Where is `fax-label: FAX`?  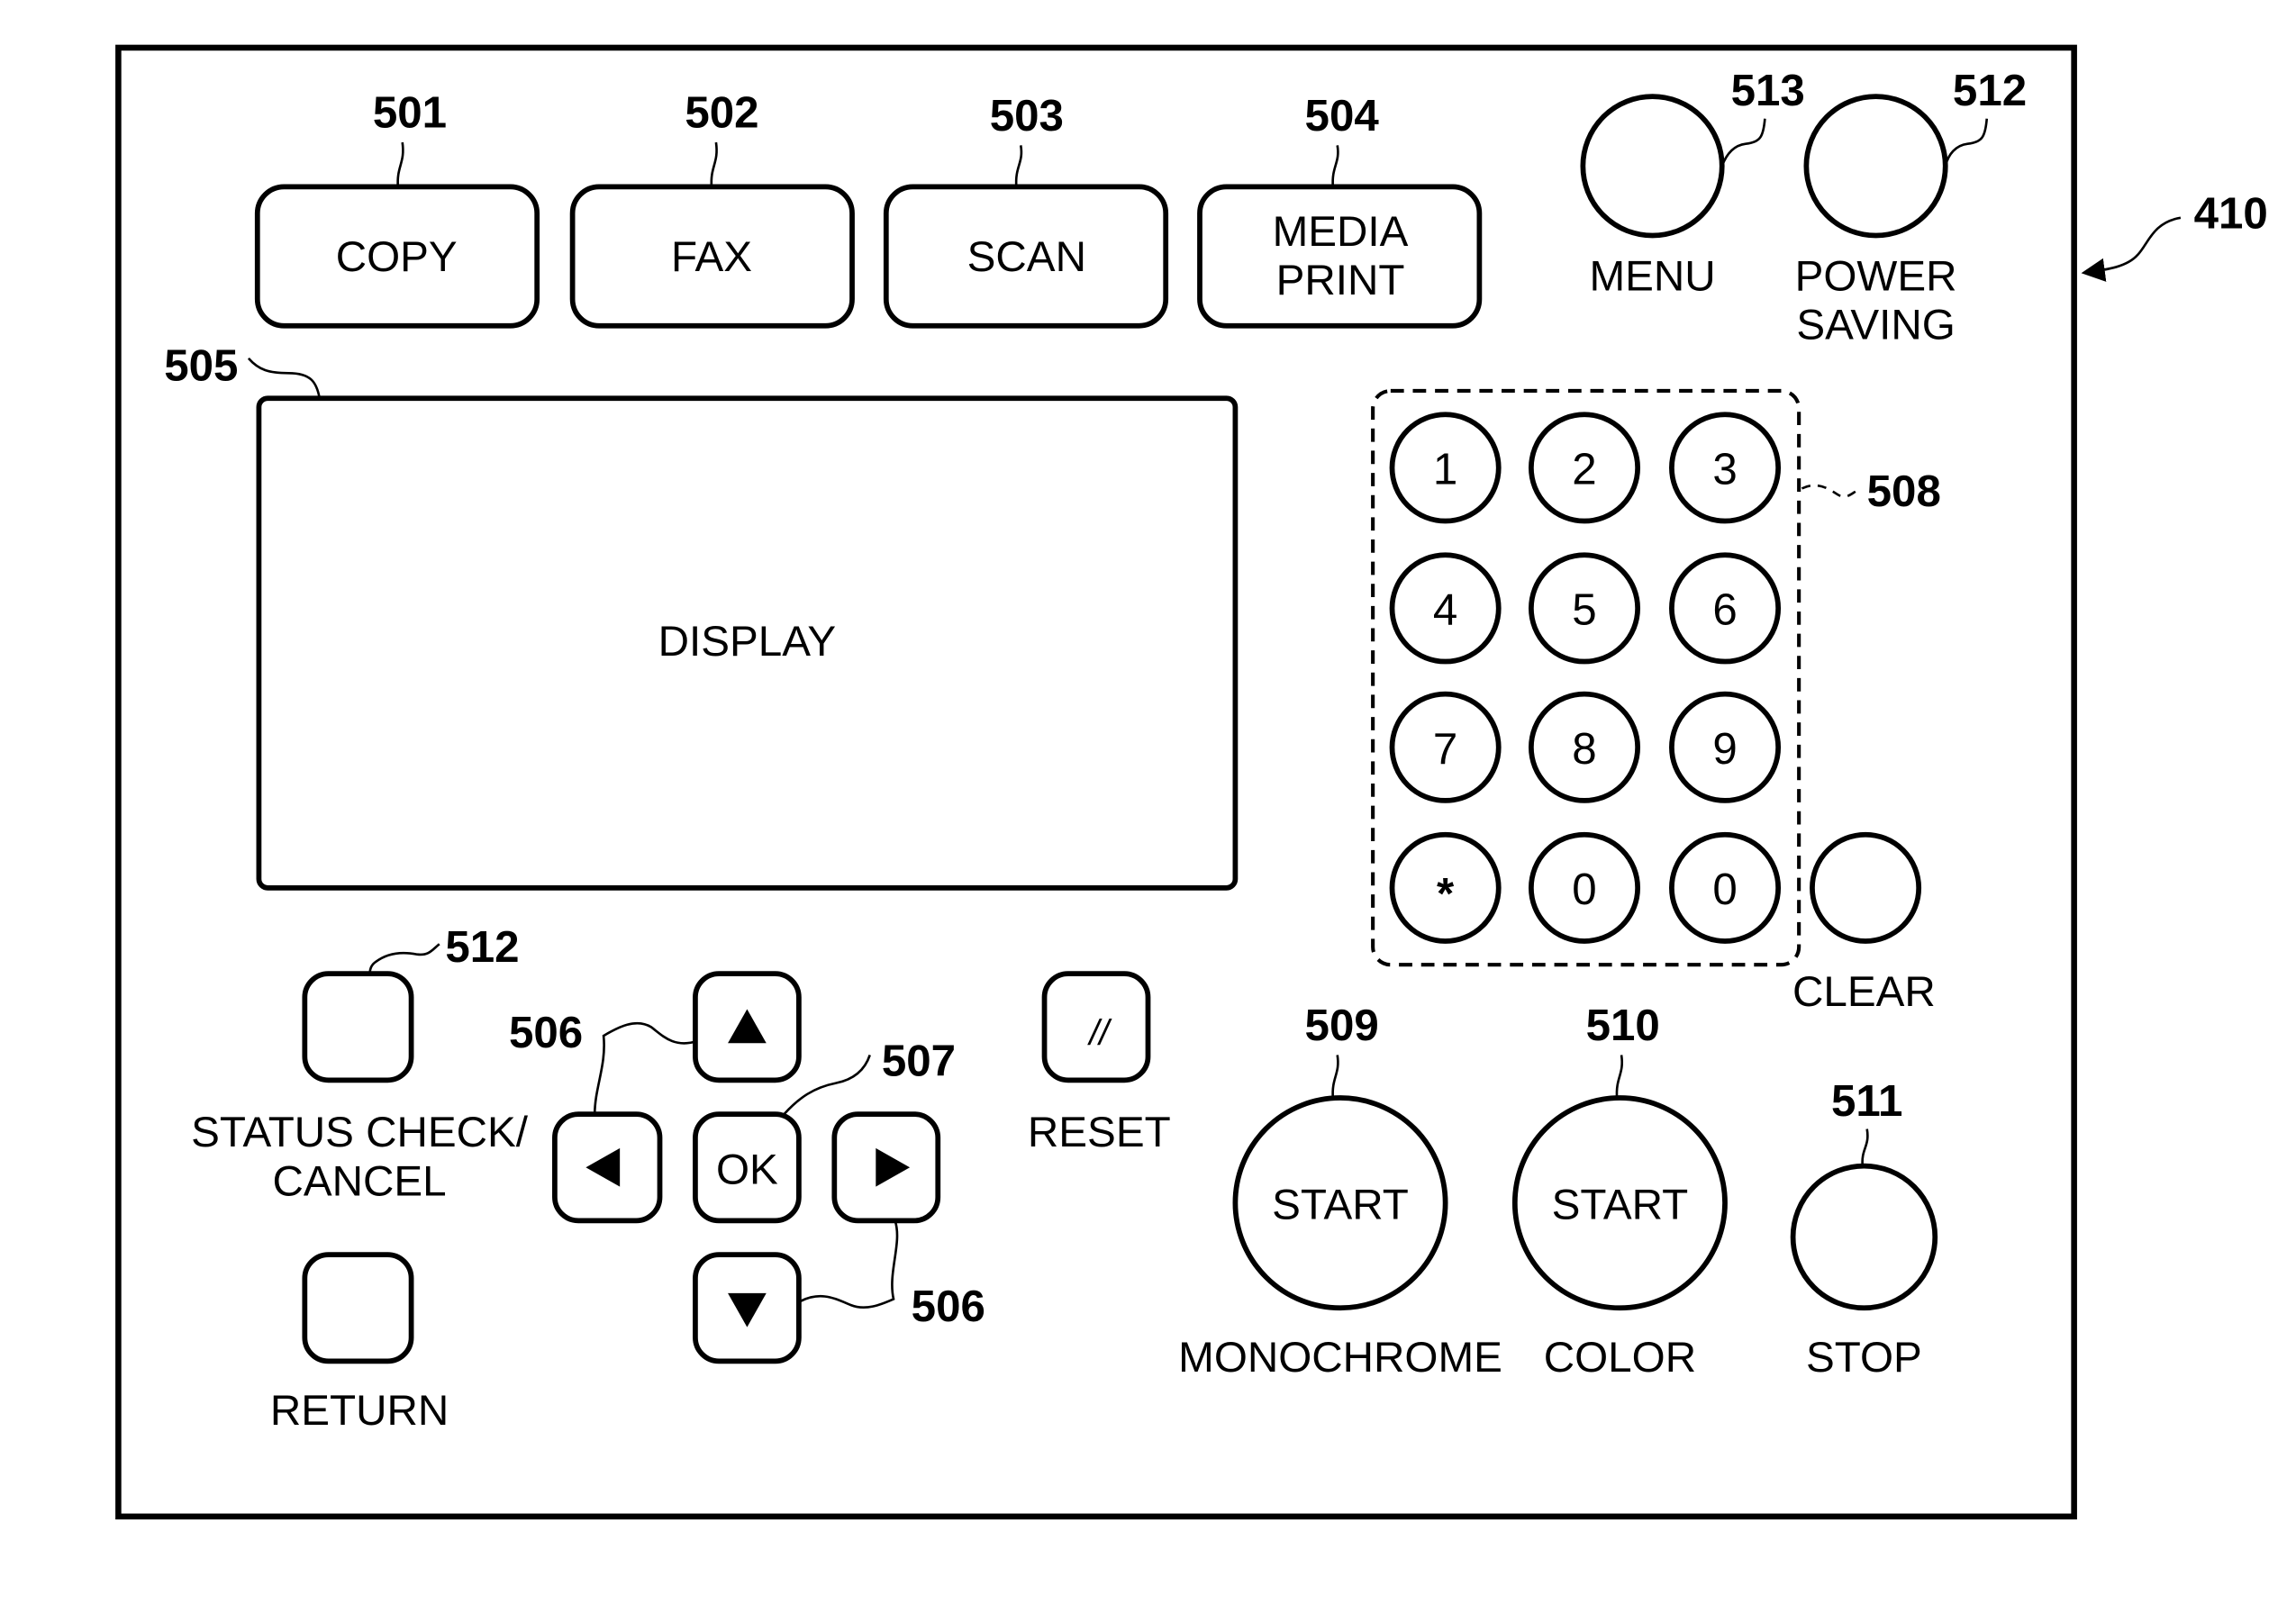 fax-label: FAX is located at coordinates (711, 257).